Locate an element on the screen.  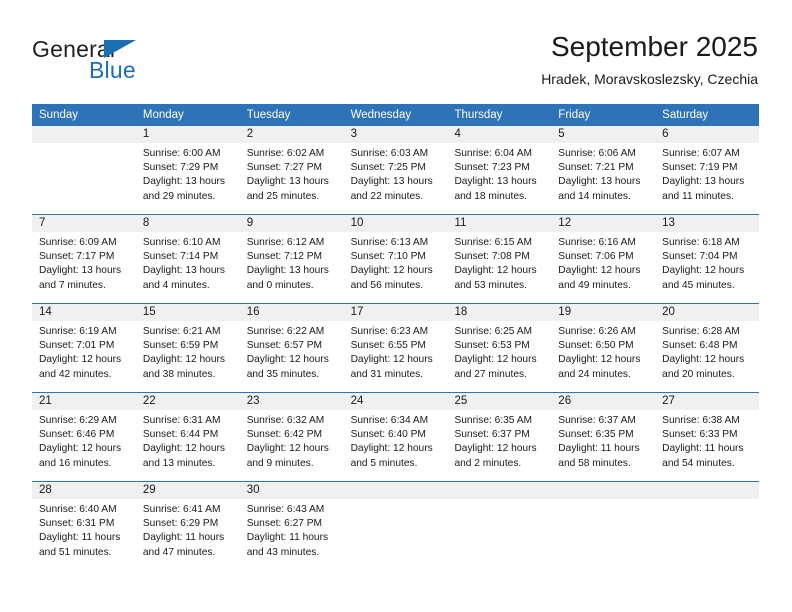
day-number: 30 is located at coordinates (291, 490).